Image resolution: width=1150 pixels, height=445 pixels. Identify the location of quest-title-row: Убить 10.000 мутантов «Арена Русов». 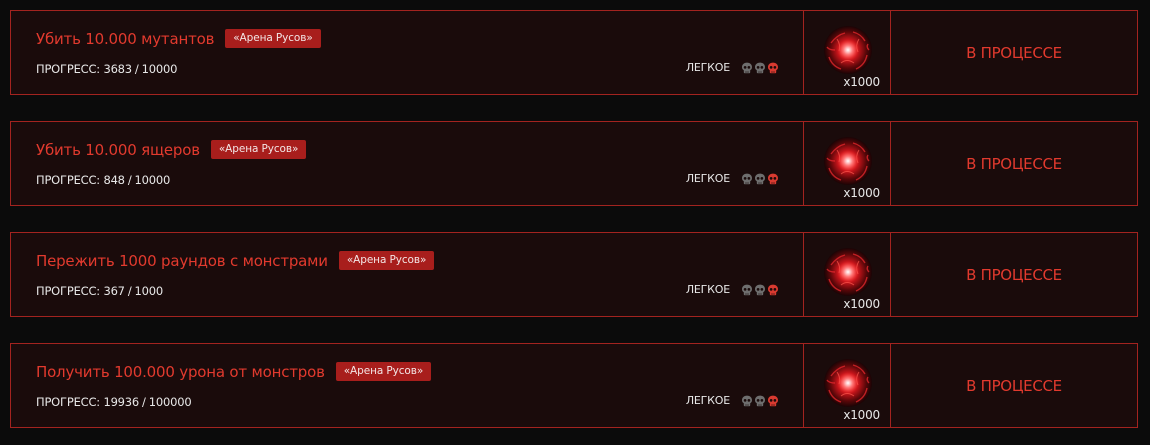
(178, 38).